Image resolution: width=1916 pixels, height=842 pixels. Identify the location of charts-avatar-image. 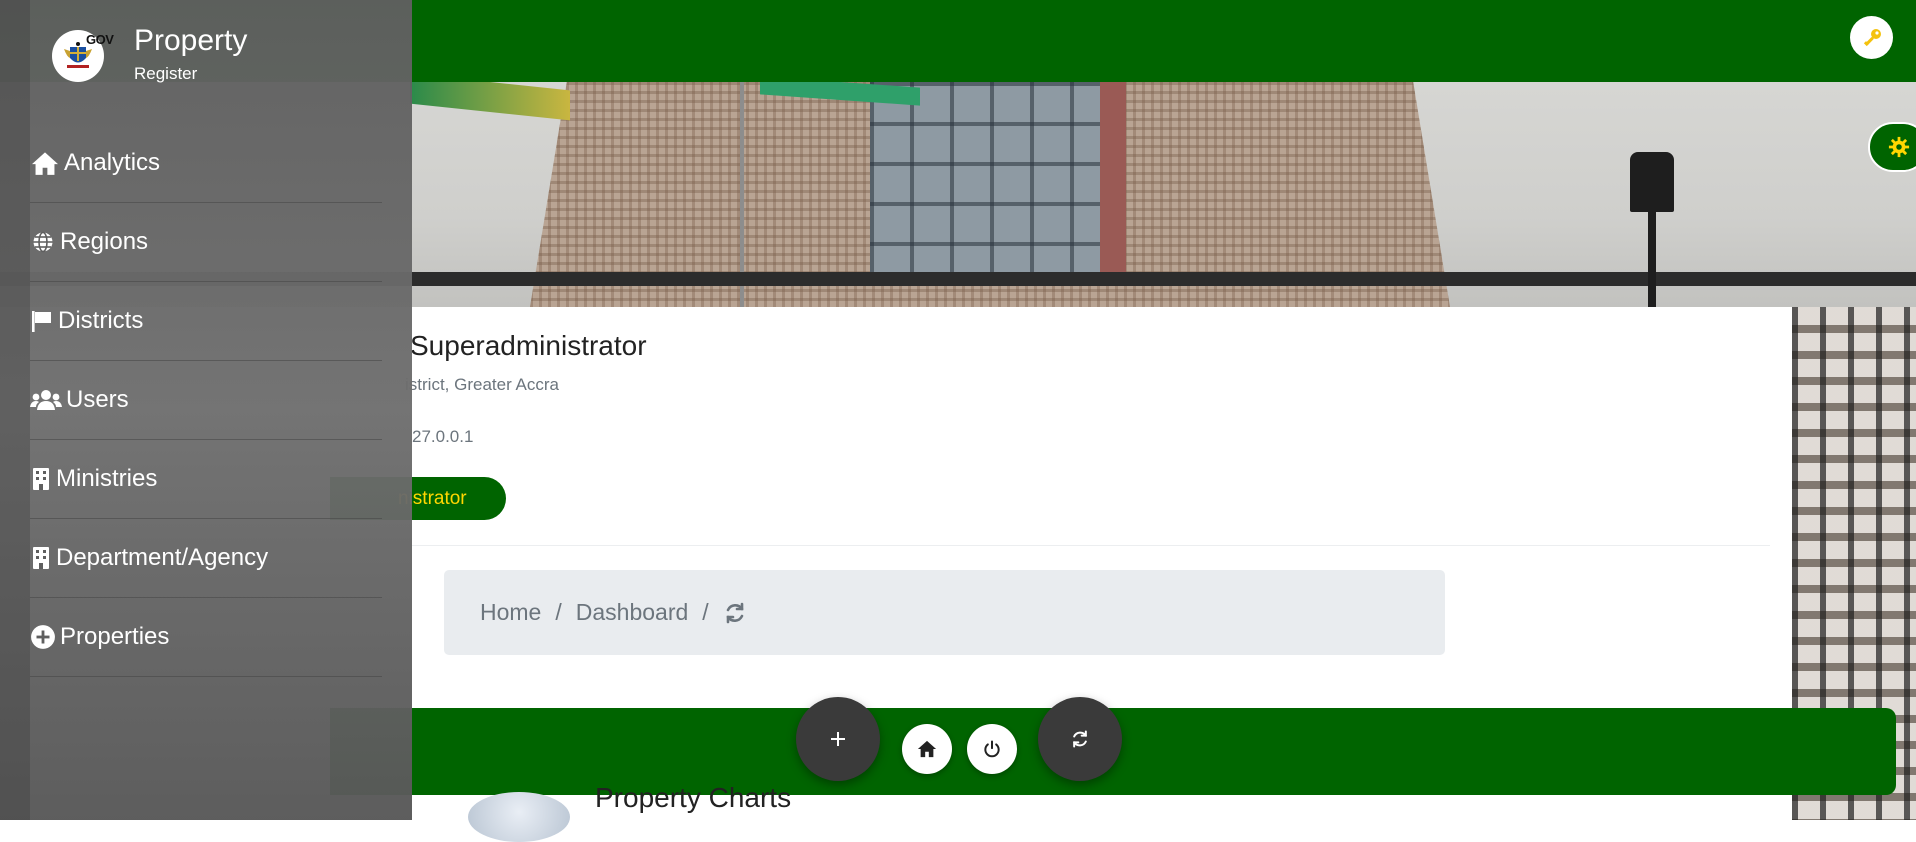
(519, 817).